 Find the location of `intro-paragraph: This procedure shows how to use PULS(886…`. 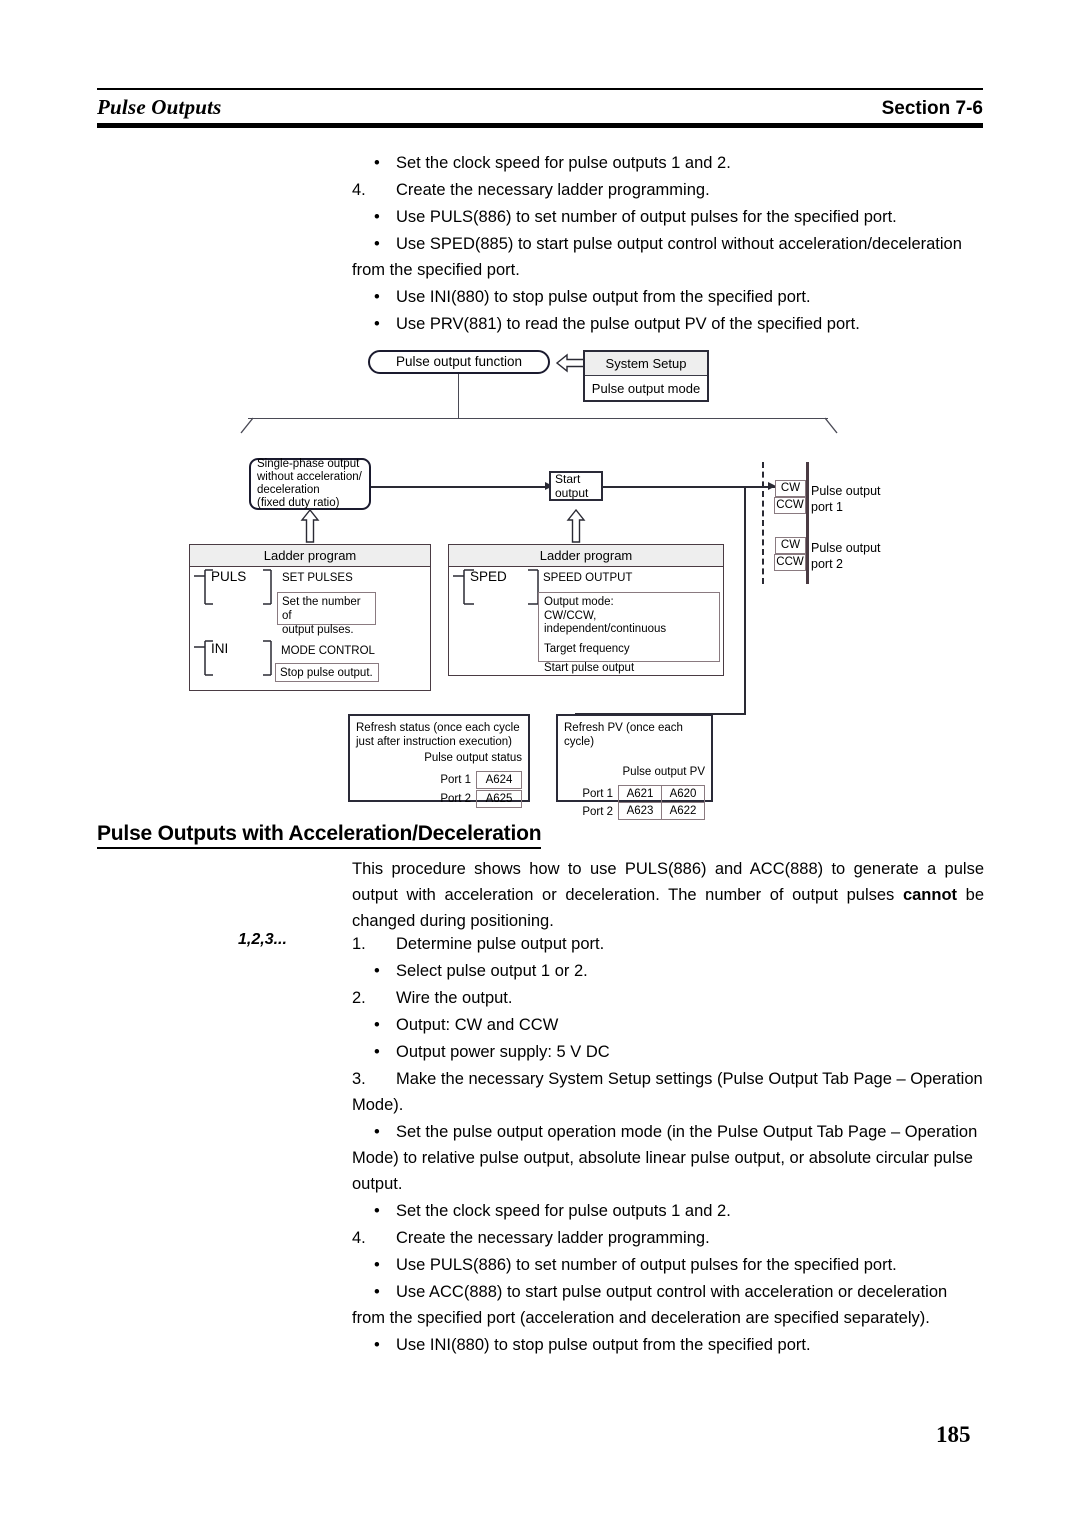

intro-paragraph: This procedure shows how to use PULS(886… is located at coordinates (668, 895).